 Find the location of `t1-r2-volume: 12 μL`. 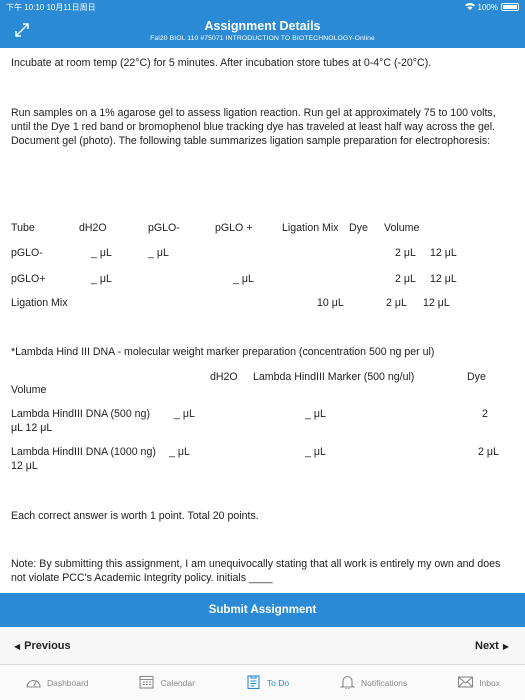

t1-r2-volume: 12 μL is located at coordinates (443, 279).